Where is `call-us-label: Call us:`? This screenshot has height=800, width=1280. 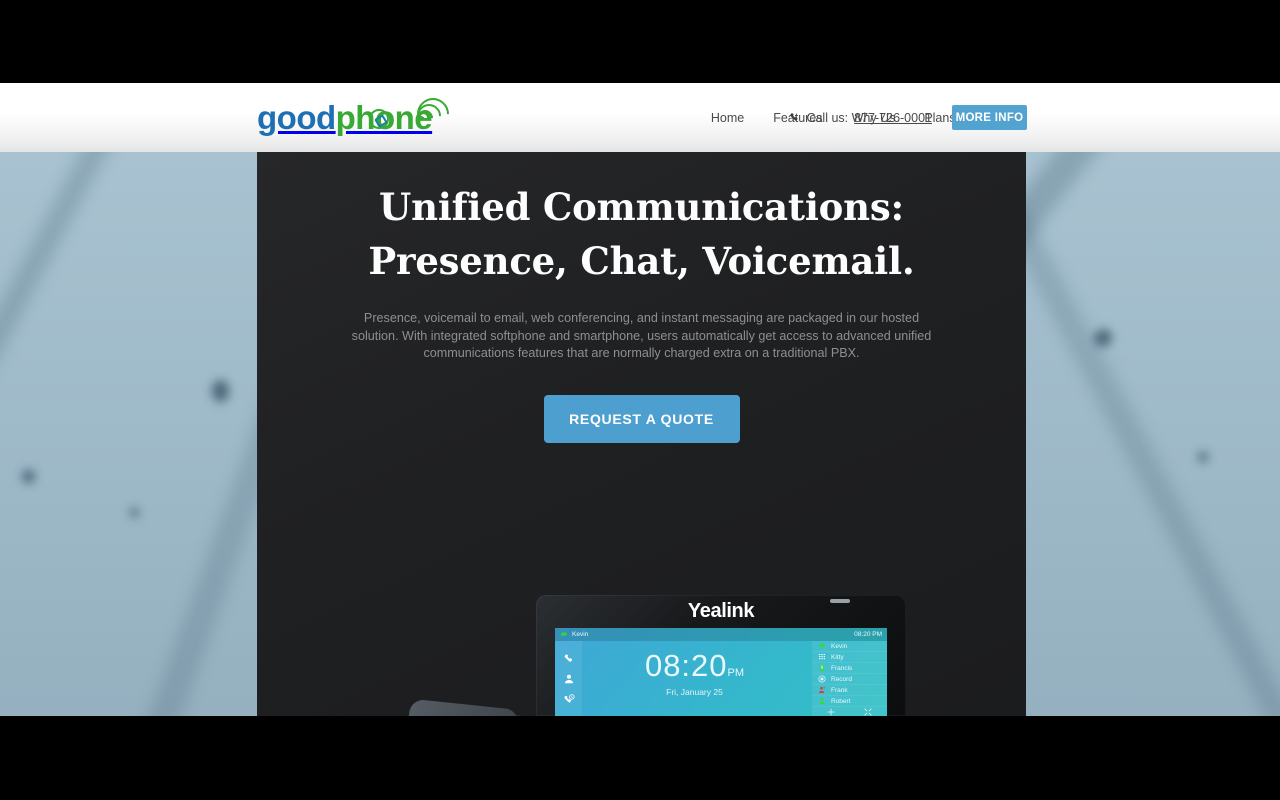
call-us-label: Call us: is located at coordinates (827, 117).